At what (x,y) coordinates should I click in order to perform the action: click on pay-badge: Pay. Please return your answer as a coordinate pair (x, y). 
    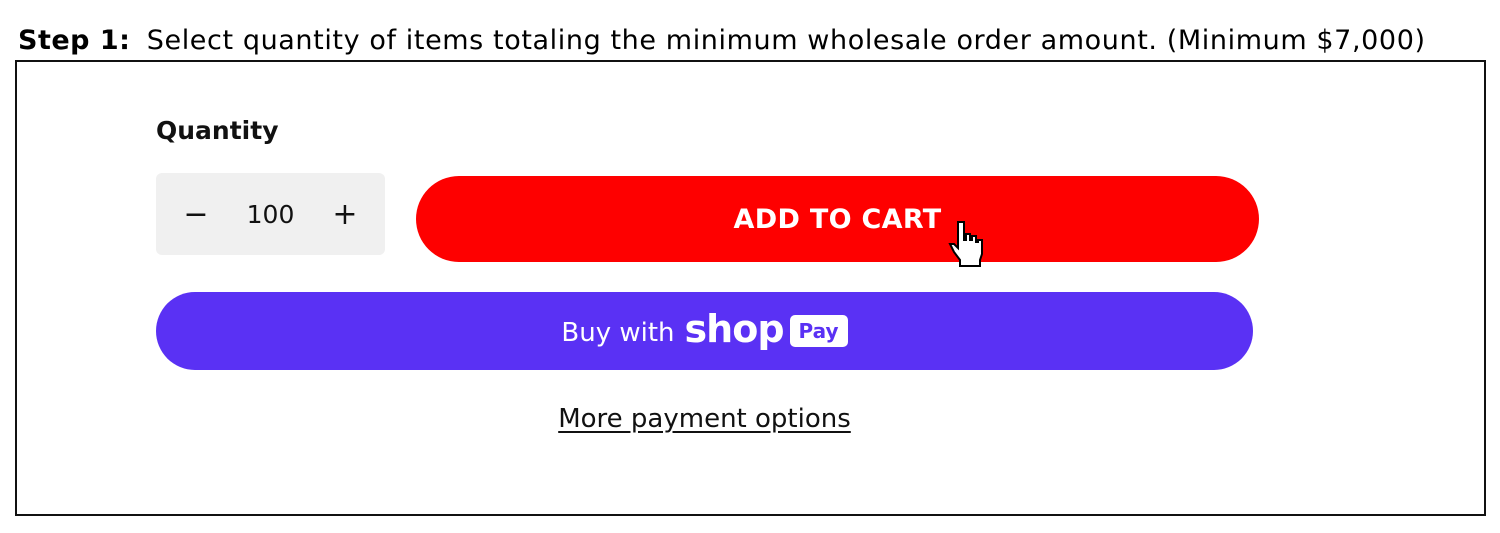
    Looking at the image, I should click on (818, 331).